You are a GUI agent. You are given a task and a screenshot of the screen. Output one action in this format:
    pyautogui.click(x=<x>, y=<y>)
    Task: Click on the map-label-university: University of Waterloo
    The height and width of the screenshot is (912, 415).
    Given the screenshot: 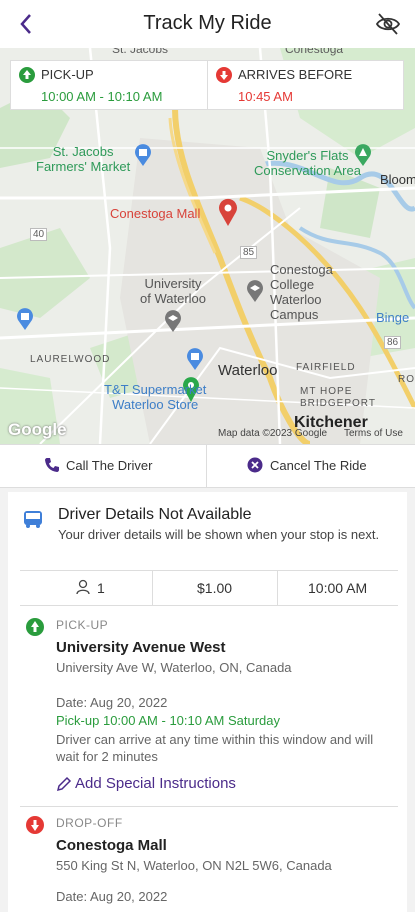 What is the action you would take?
    pyautogui.click(x=173, y=291)
    